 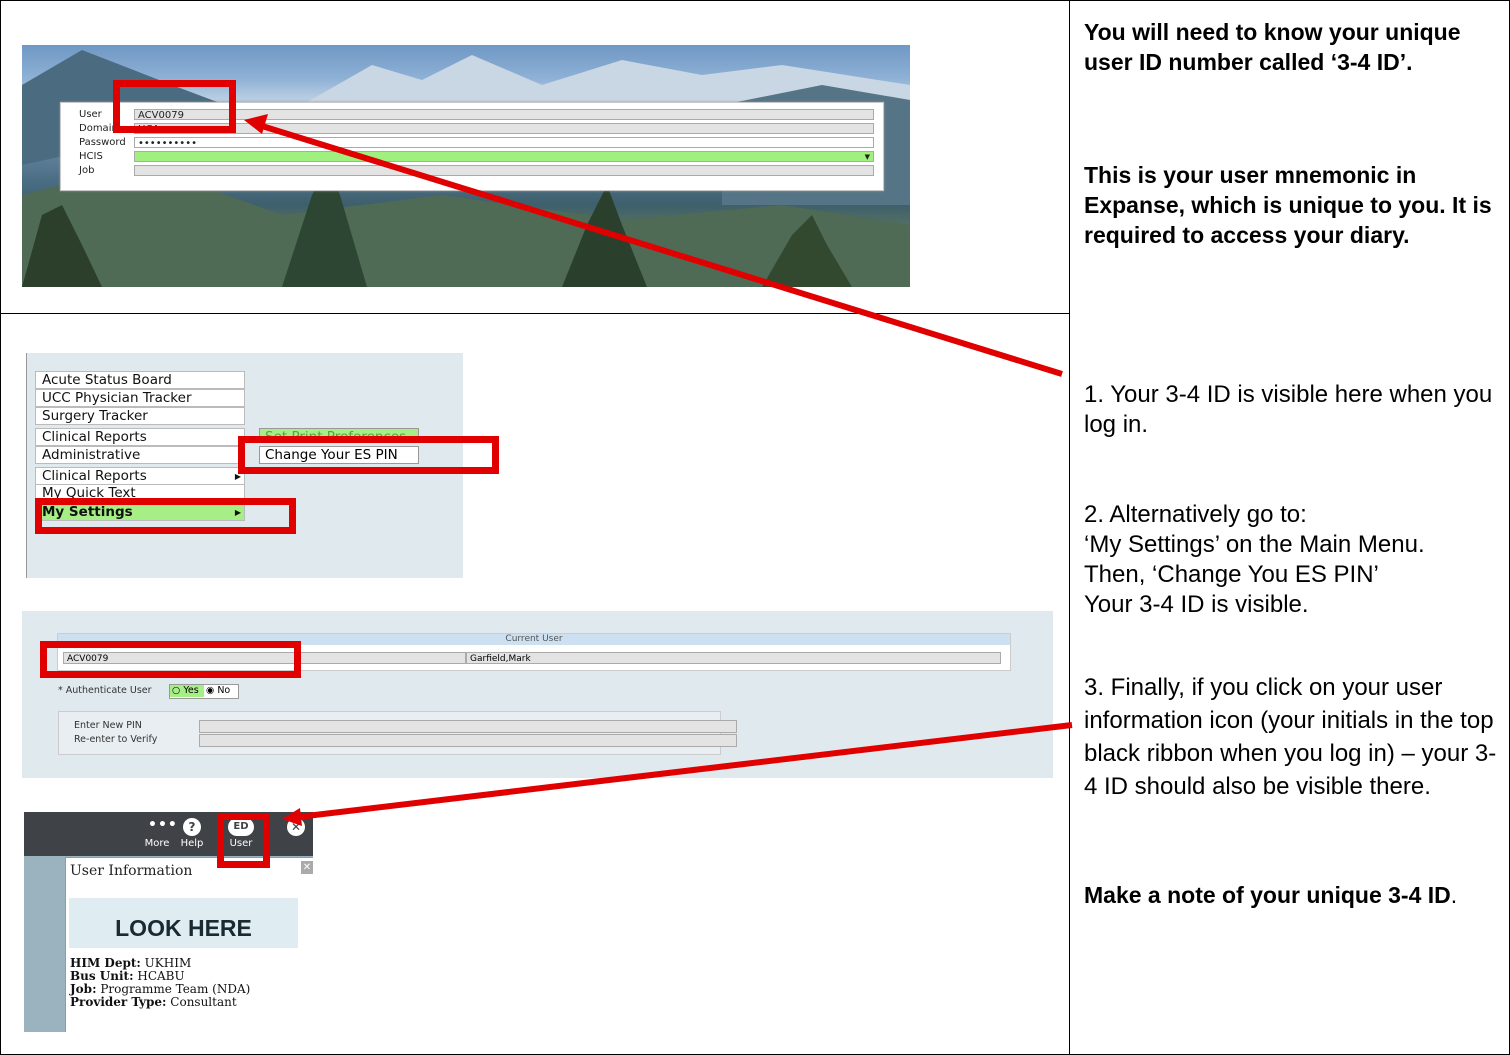 I want to click on step2-line3: Then, ‘Change You ES PIN’, so click(x=1231, y=574).